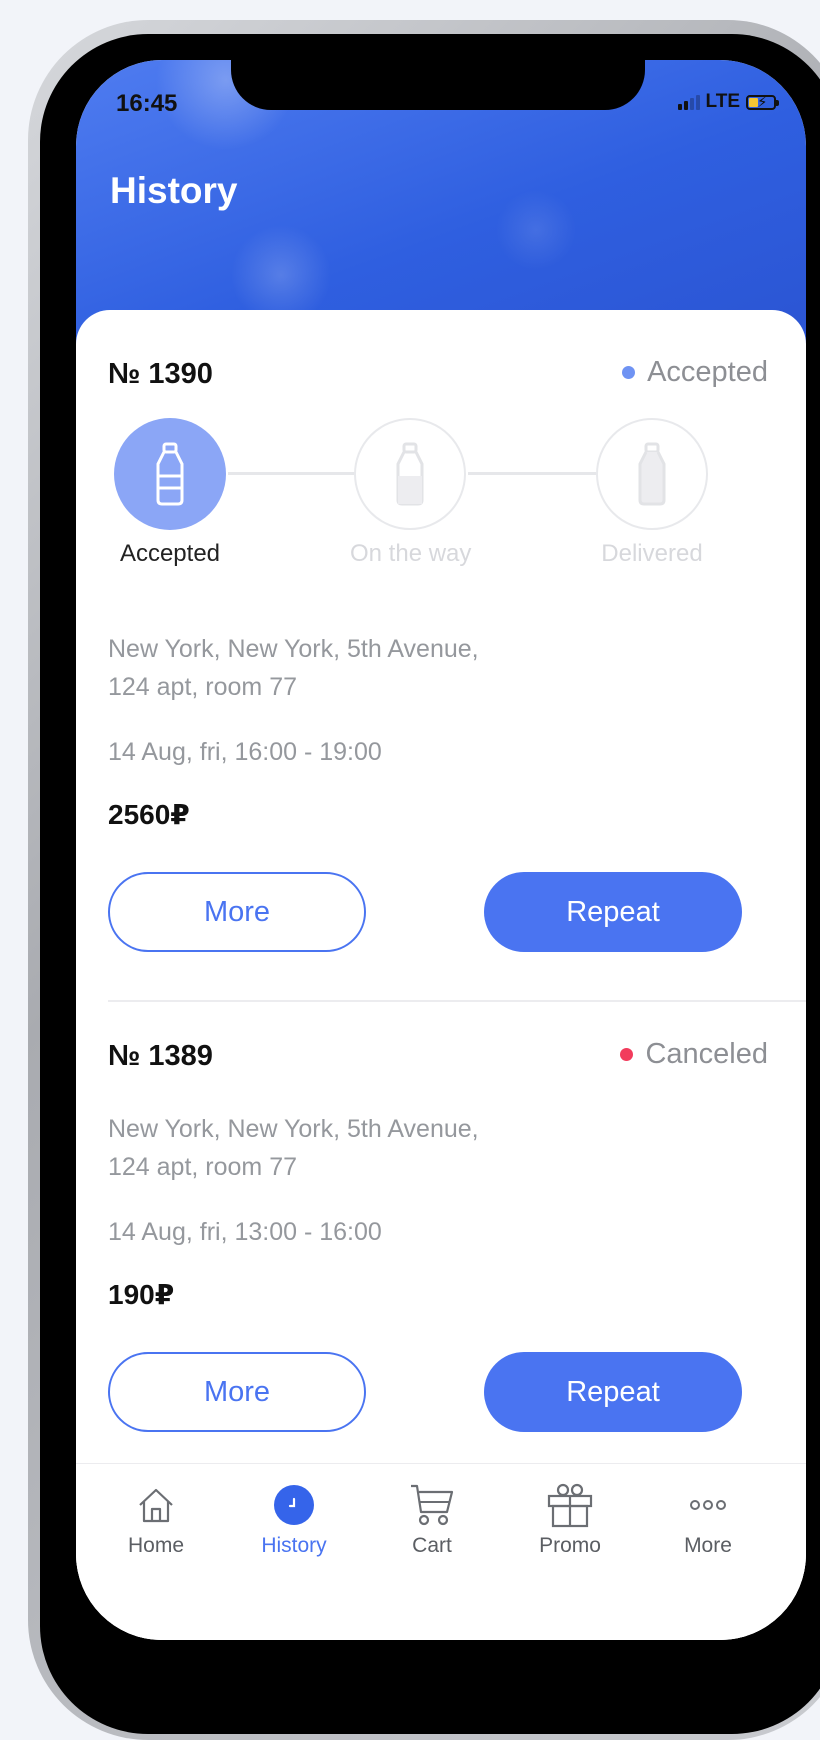  What do you see at coordinates (708, 1505) in the screenshot?
I see `more-dots-icon` at bounding box center [708, 1505].